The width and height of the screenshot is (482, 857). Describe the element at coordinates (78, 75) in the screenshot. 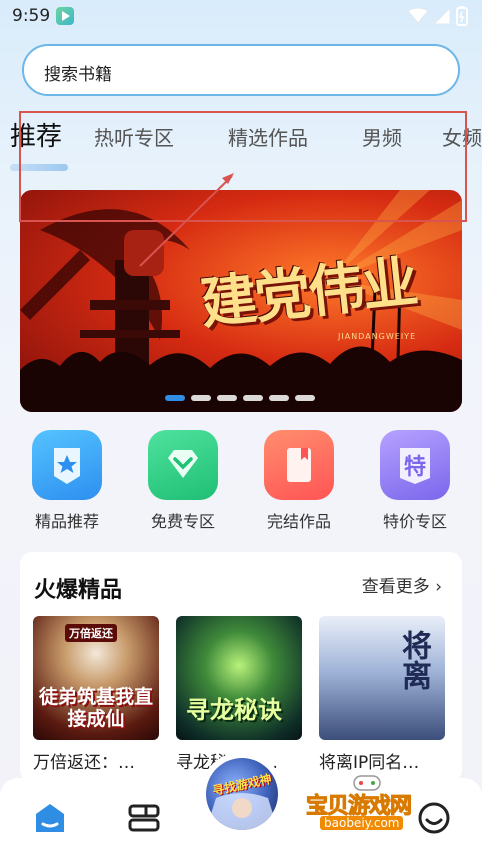

I see `search-placeholder: 搜索书籍` at that location.